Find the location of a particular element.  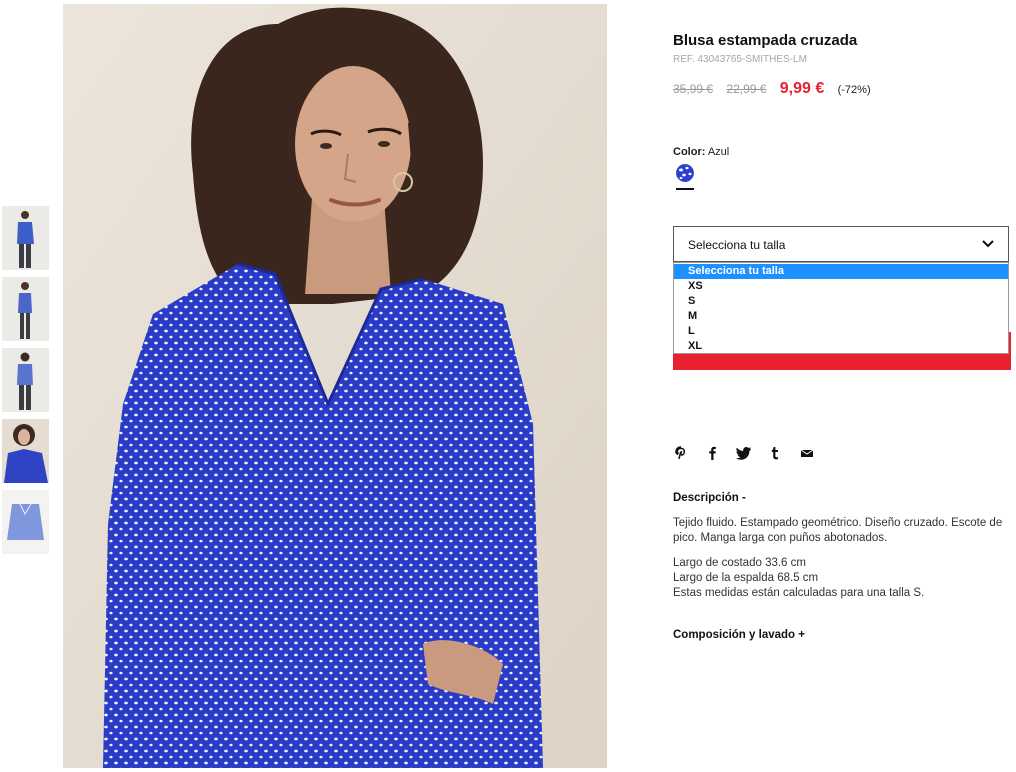

twitter-icon is located at coordinates (743, 453).